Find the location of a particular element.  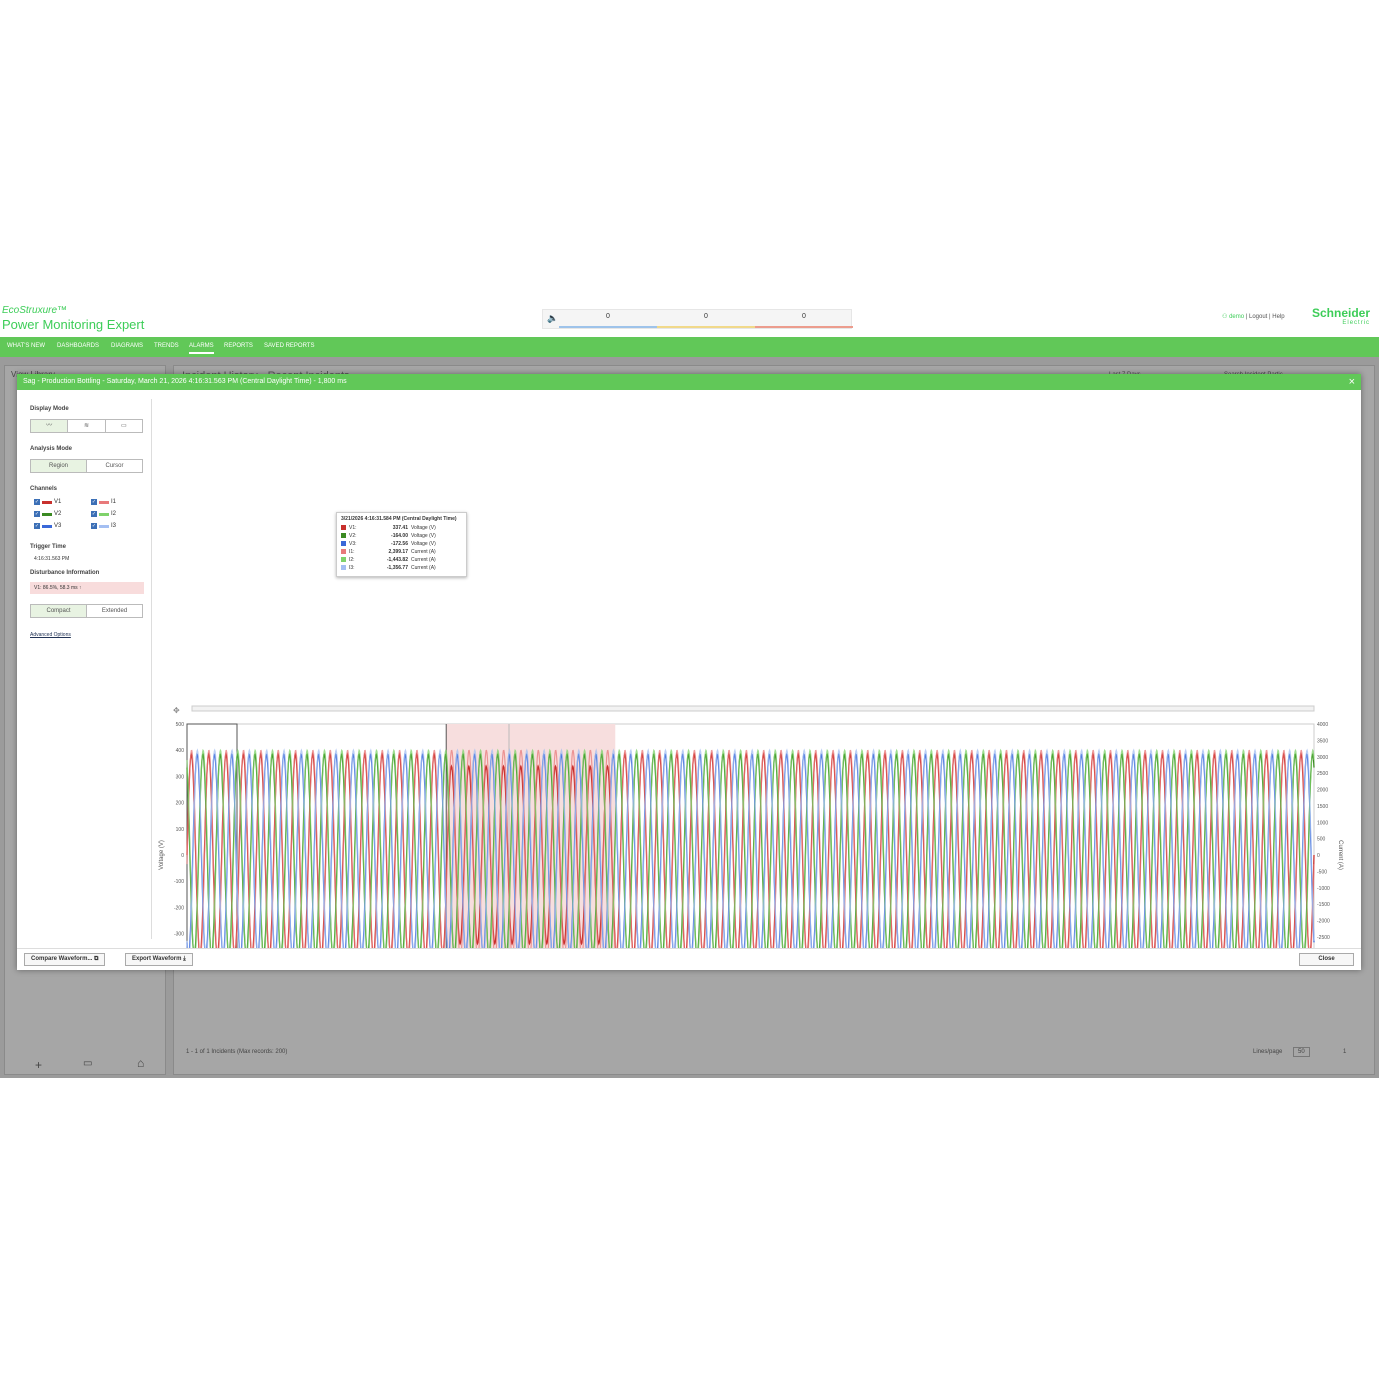

y-tick-label: 400 is located at coordinates (180, 751).